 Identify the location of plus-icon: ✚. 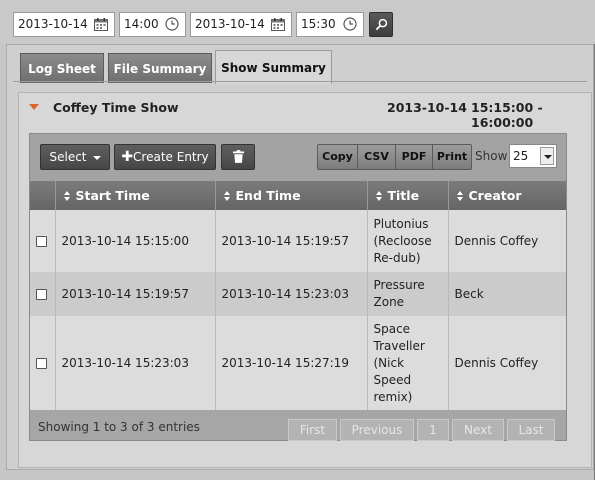
(127, 157).